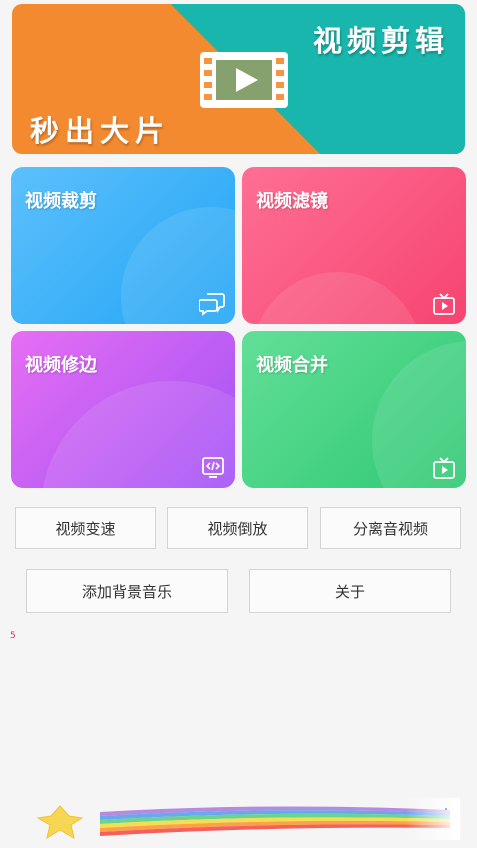  What do you see at coordinates (292, 201) in the screenshot?
I see `card-label: 视频滤镜` at bounding box center [292, 201].